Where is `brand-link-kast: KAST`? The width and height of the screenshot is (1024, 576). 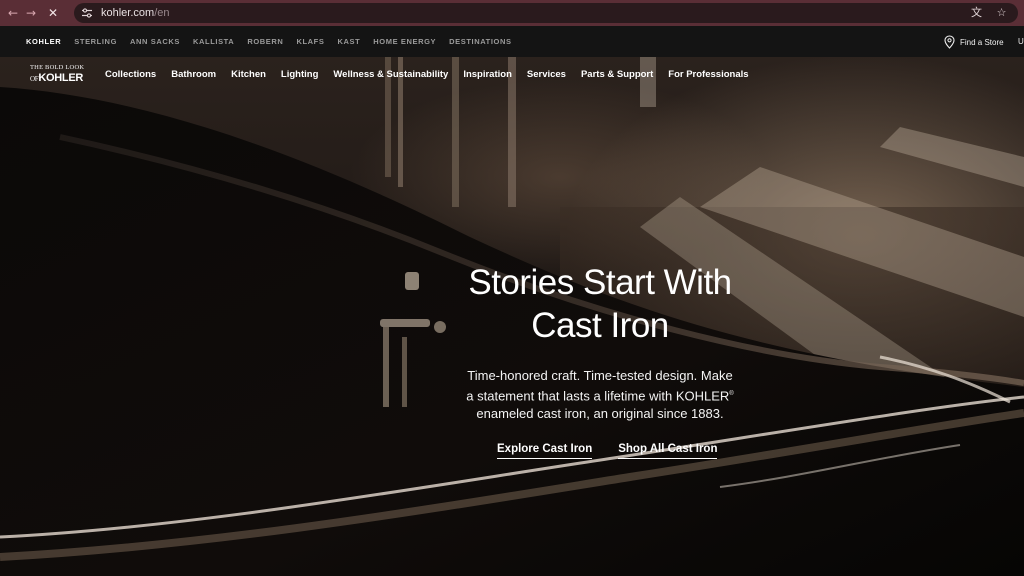
brand-link-kast: KAST is located at coordinates (348, 41).